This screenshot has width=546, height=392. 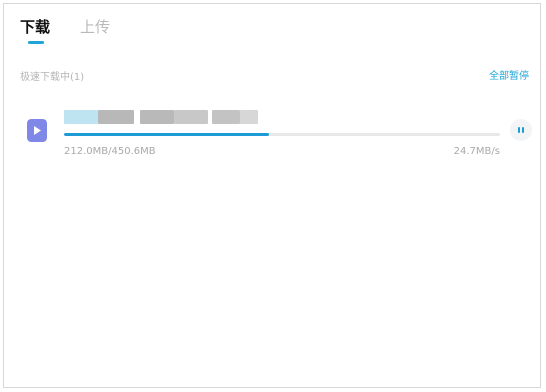 What do you see at coordinates (52, 77) in the screenshot?
I see `section-title: 极速下载中(1)` at bounding box center [52, 77].